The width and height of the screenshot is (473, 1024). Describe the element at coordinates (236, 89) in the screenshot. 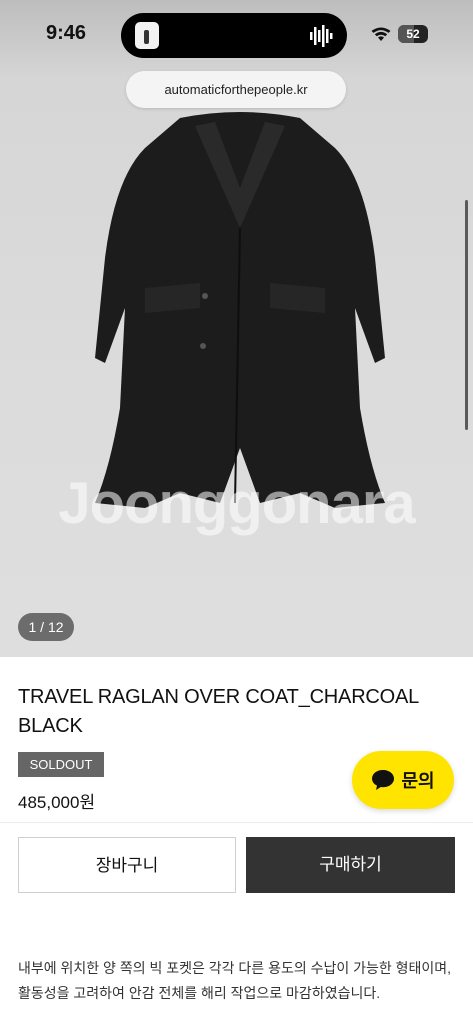

I see `address-bar: automaticforthepeople.kr` at that location.